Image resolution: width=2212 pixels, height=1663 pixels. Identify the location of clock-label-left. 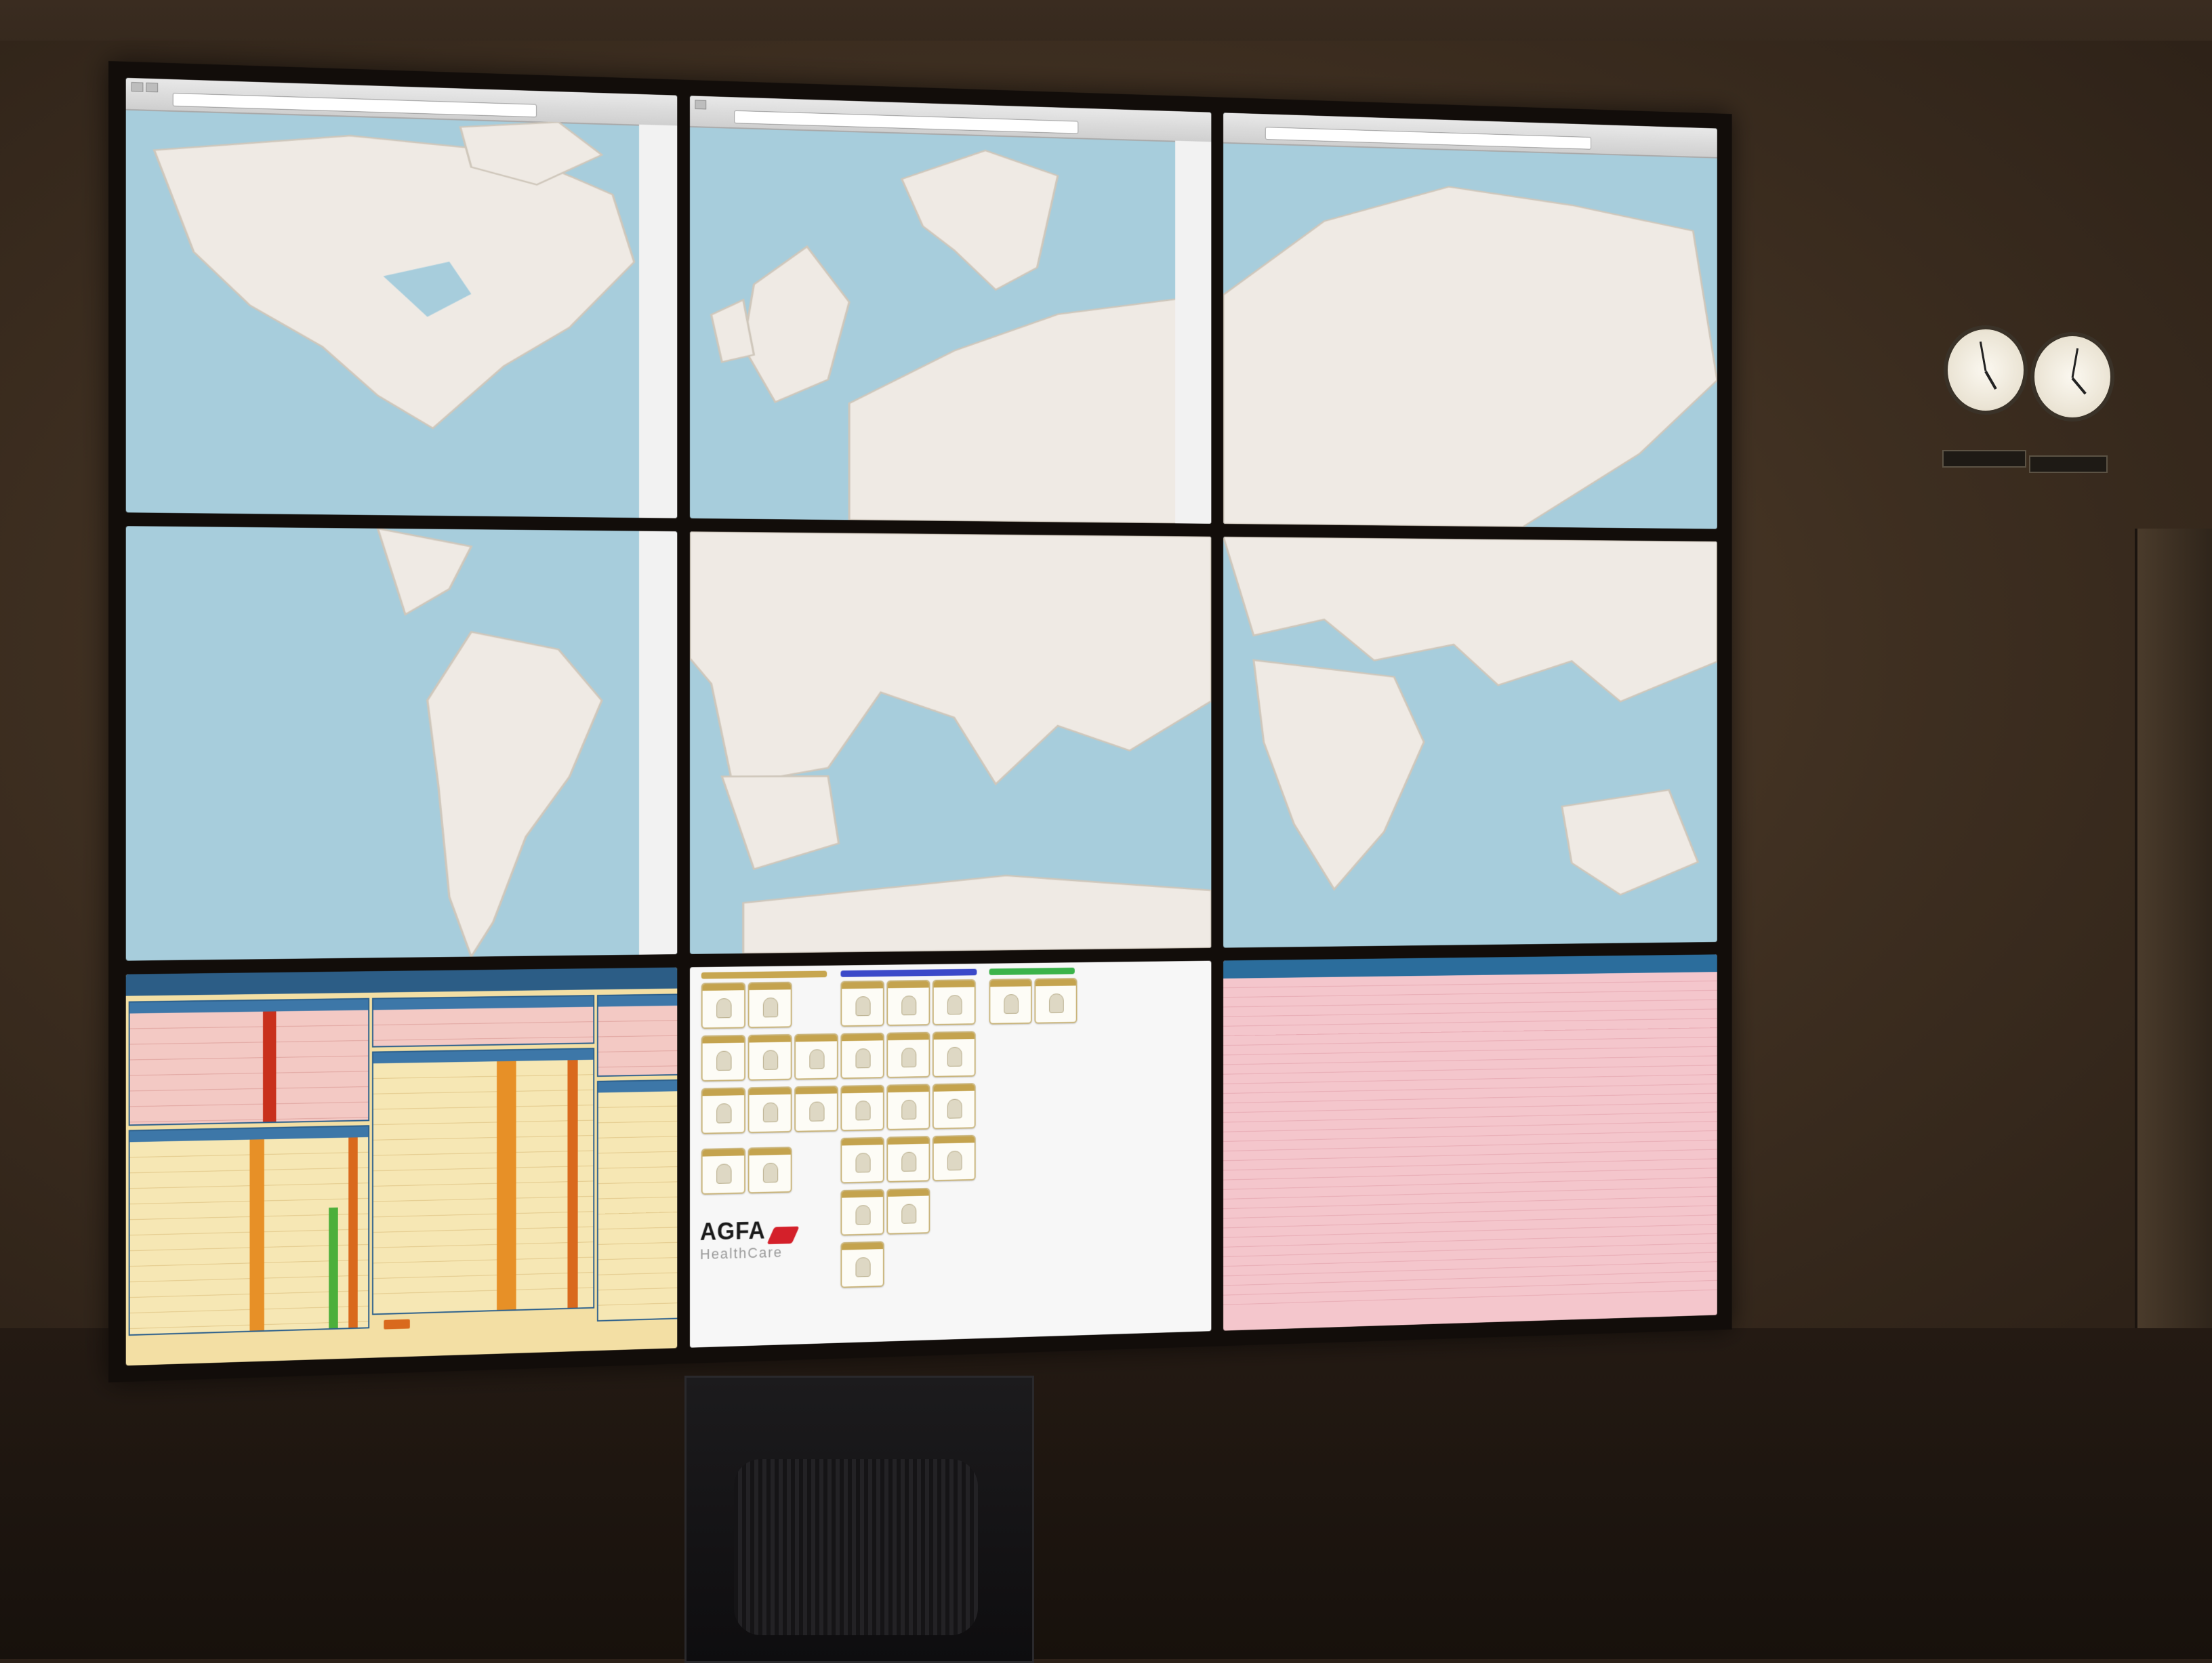
(1984, 459).